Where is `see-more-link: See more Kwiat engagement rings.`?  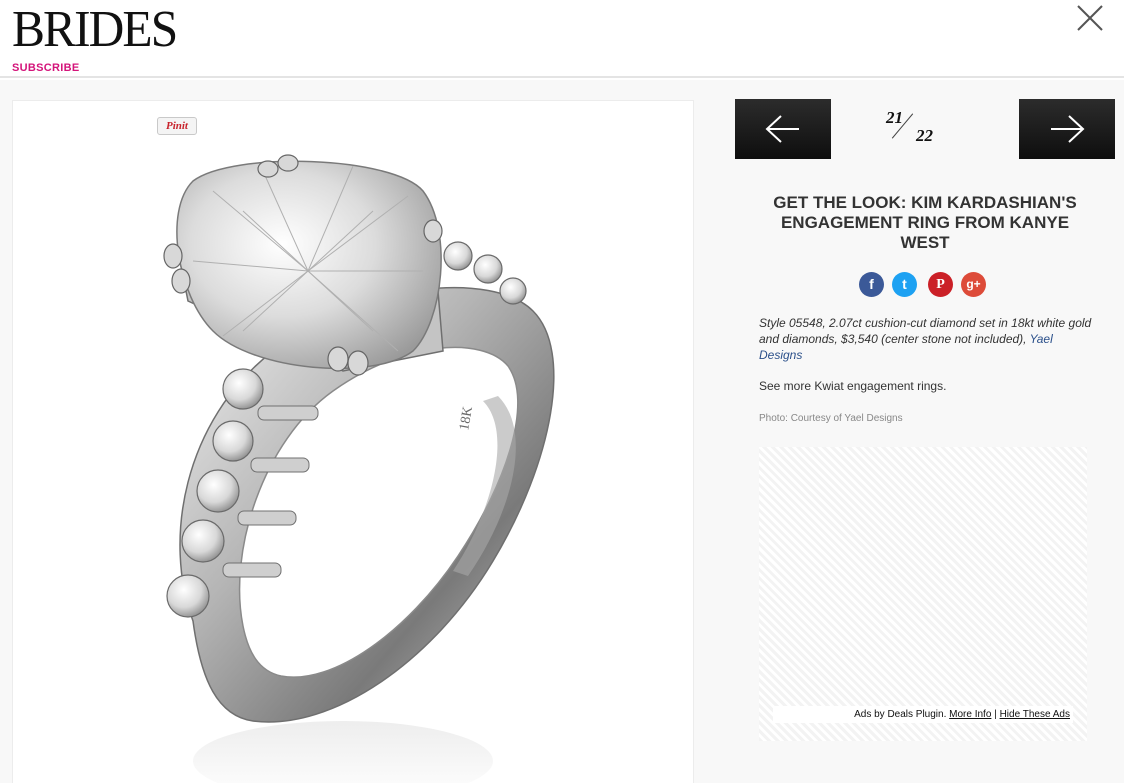 see-more-link: See more Kwiat engagement rings. is located at coordinates (852, 386).